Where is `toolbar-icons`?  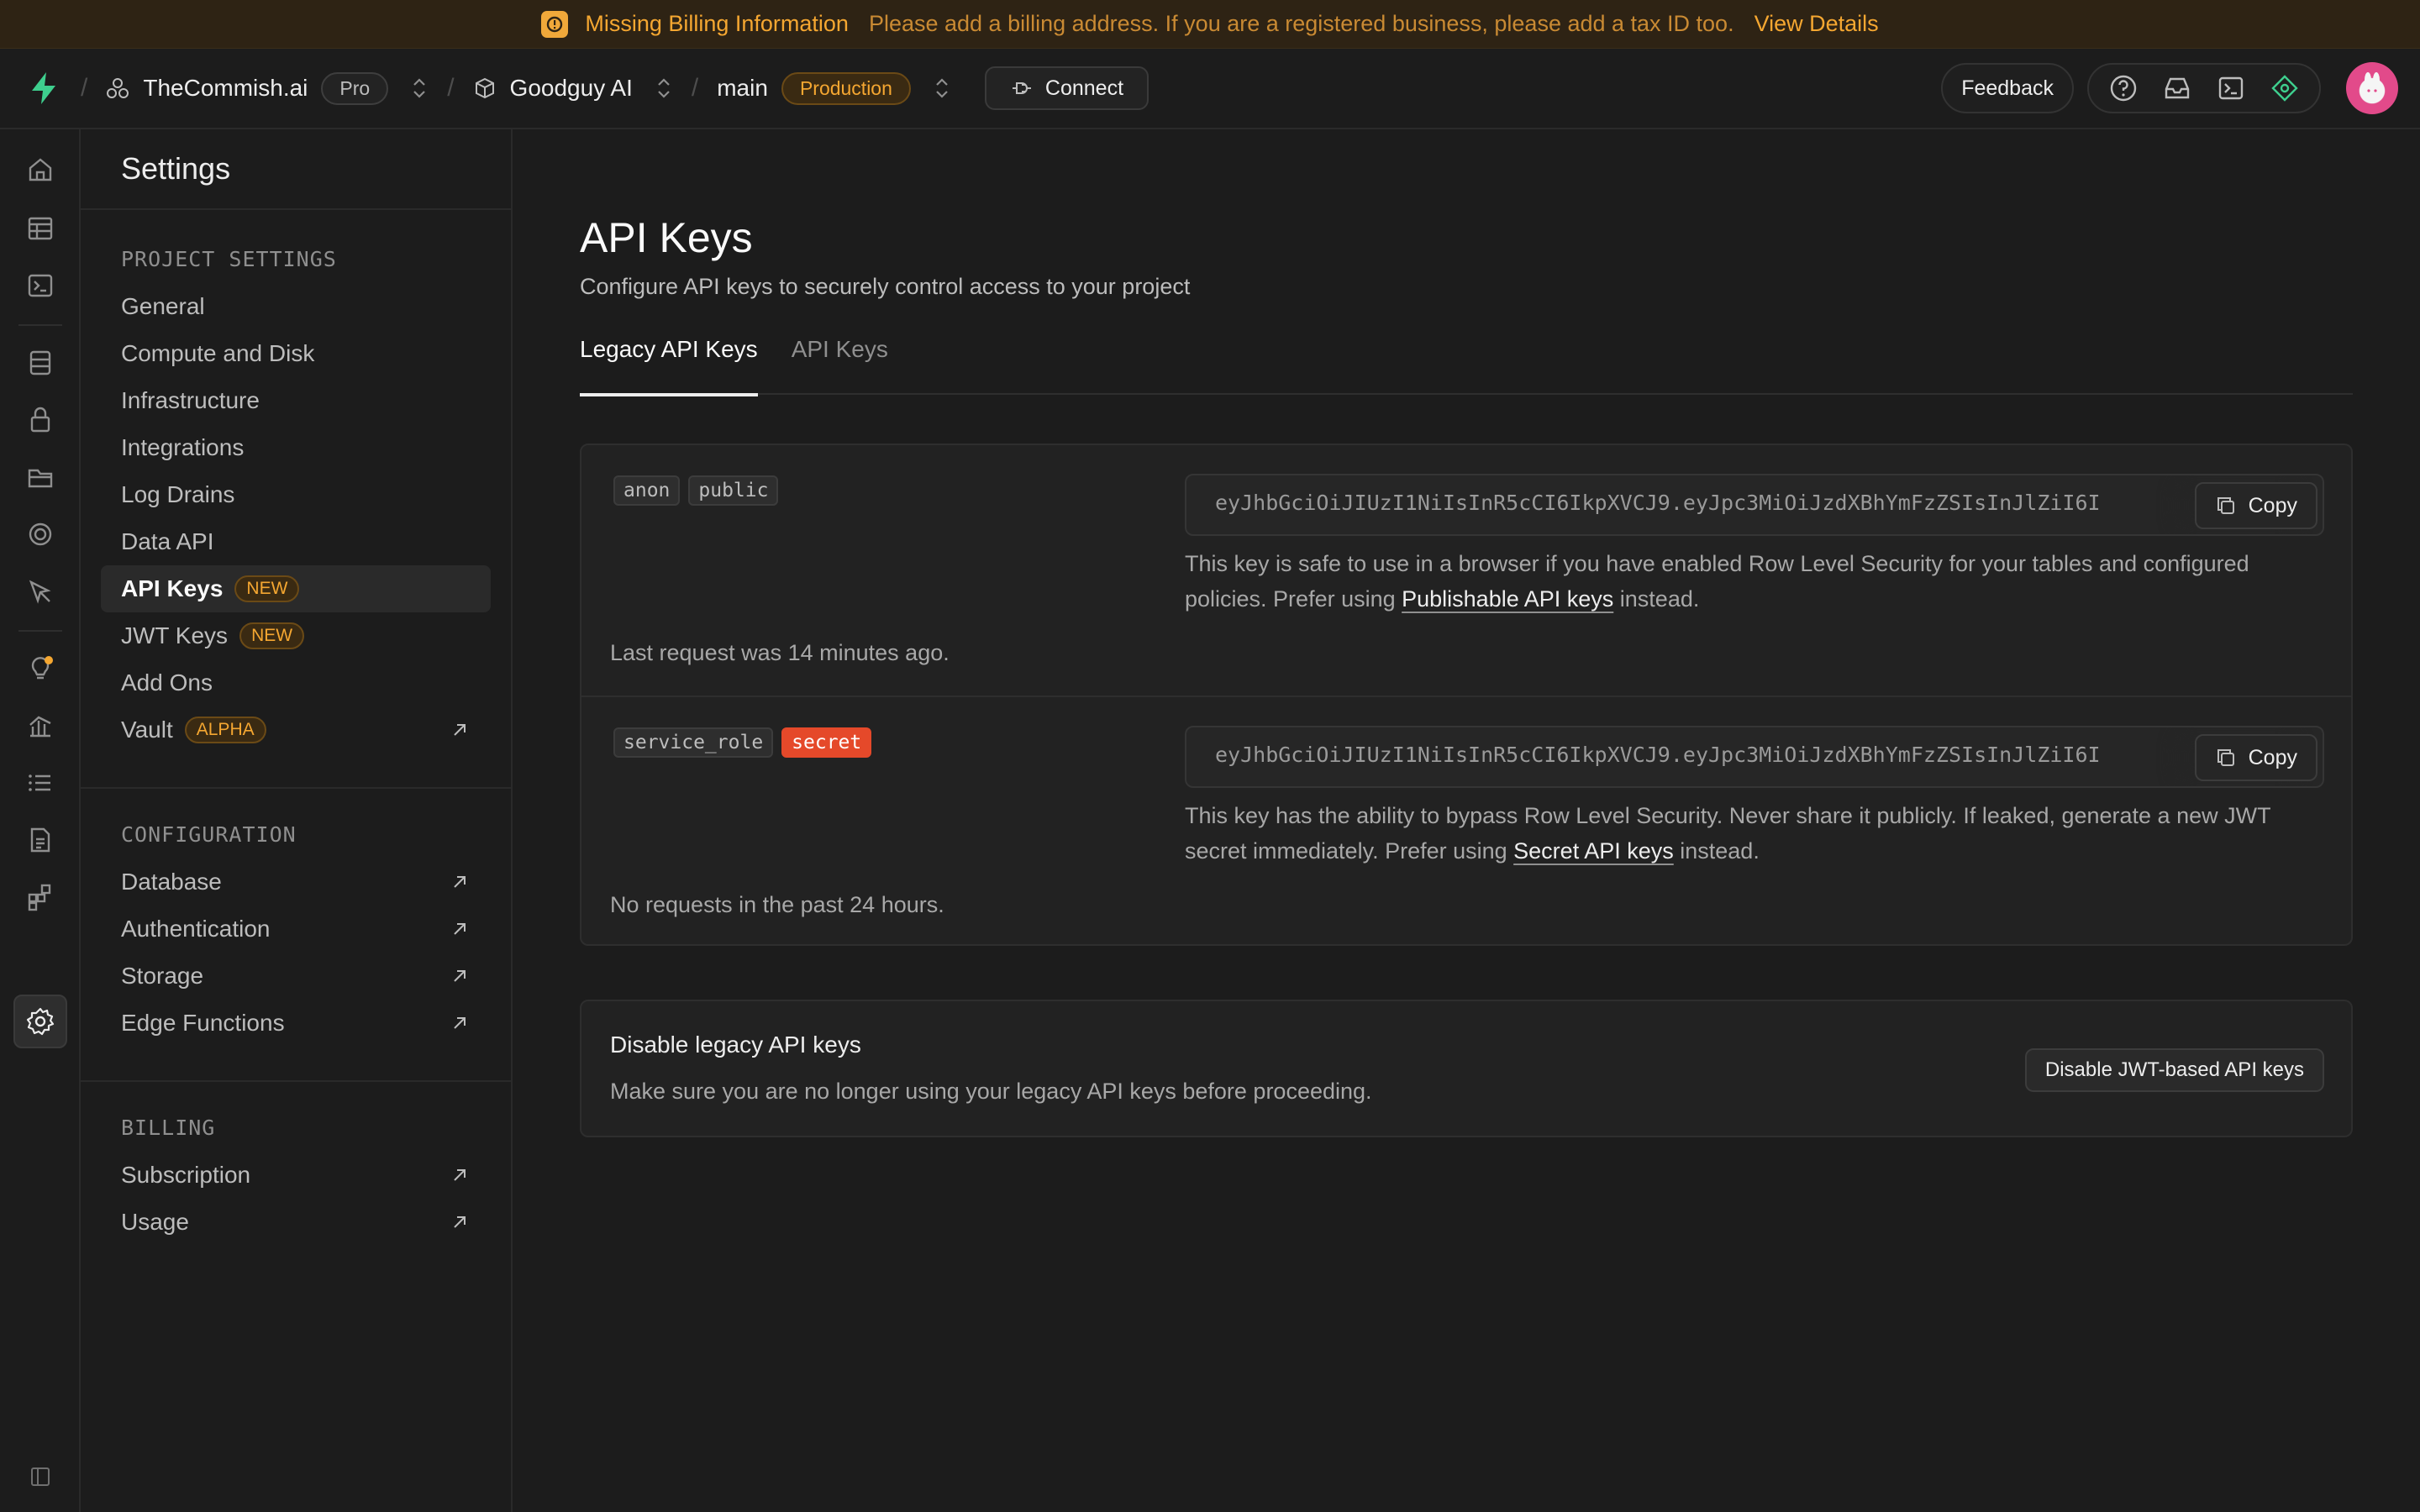
toolbar-icons is located at coordinates (2204, 88).